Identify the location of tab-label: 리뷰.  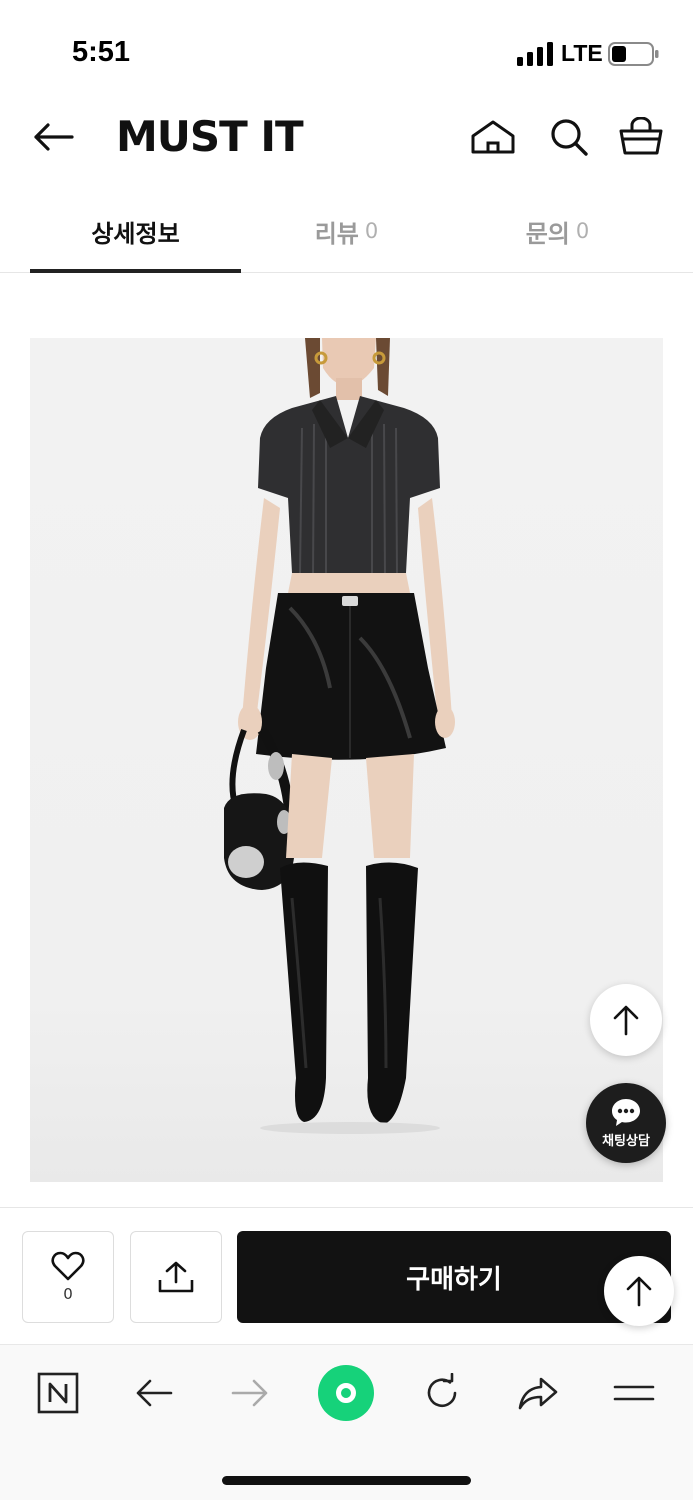
(336, 233).